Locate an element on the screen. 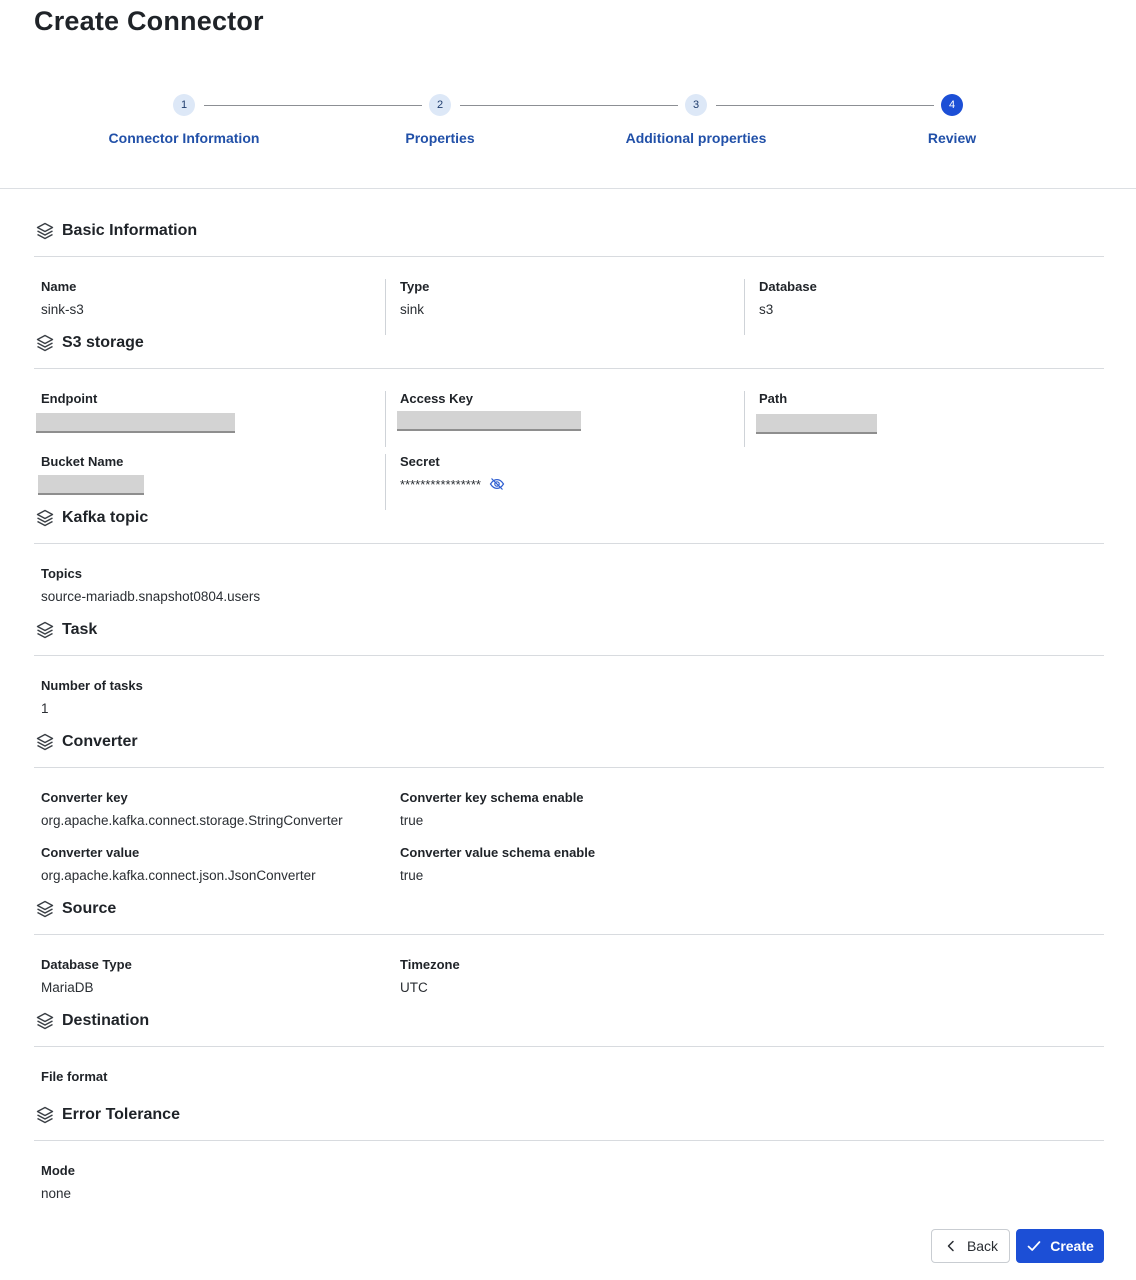 This screenshot has height=1280, width=1136. section-title: Destination is located at coordinates (106, 1020).